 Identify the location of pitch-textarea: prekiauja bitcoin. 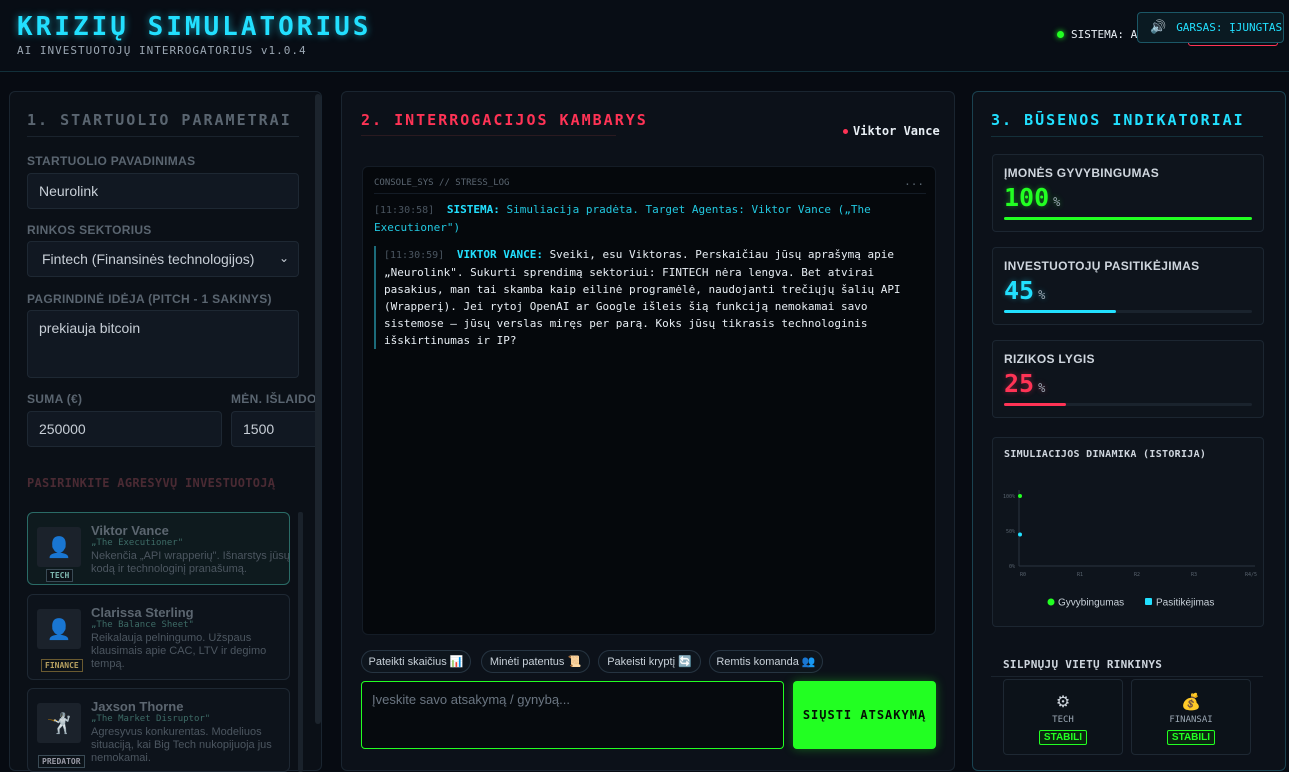
(163, 344).